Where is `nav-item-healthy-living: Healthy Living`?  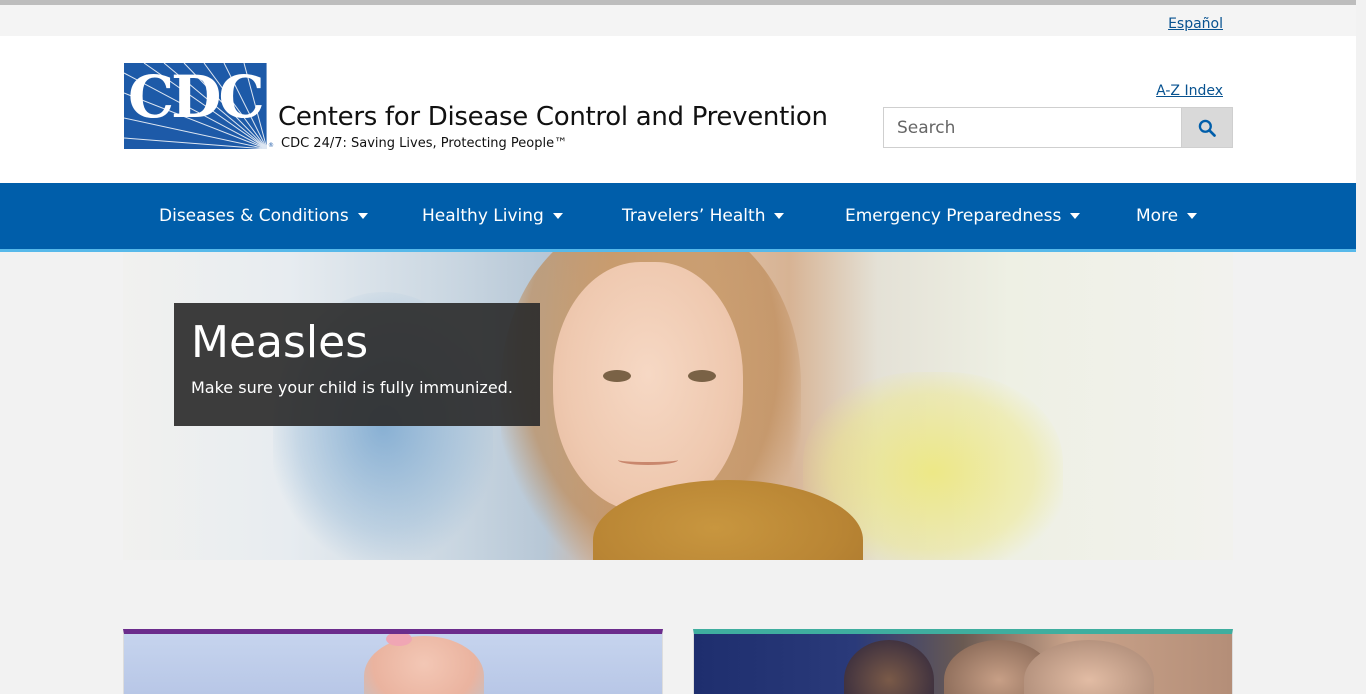 nav-item-healthy-living: Healthy Living is located at coordinates (492, 216).